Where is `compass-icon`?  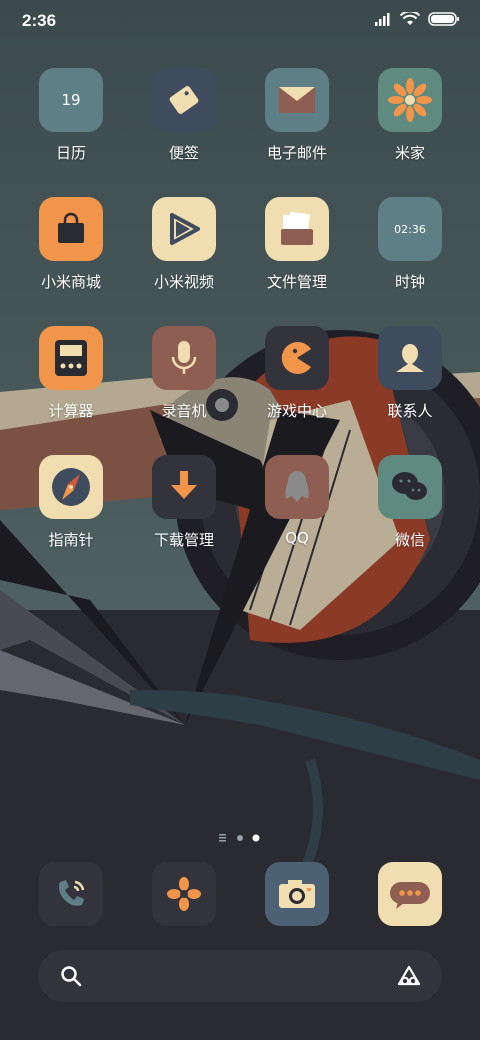
compass-icon is located at coordinates (71, 487).